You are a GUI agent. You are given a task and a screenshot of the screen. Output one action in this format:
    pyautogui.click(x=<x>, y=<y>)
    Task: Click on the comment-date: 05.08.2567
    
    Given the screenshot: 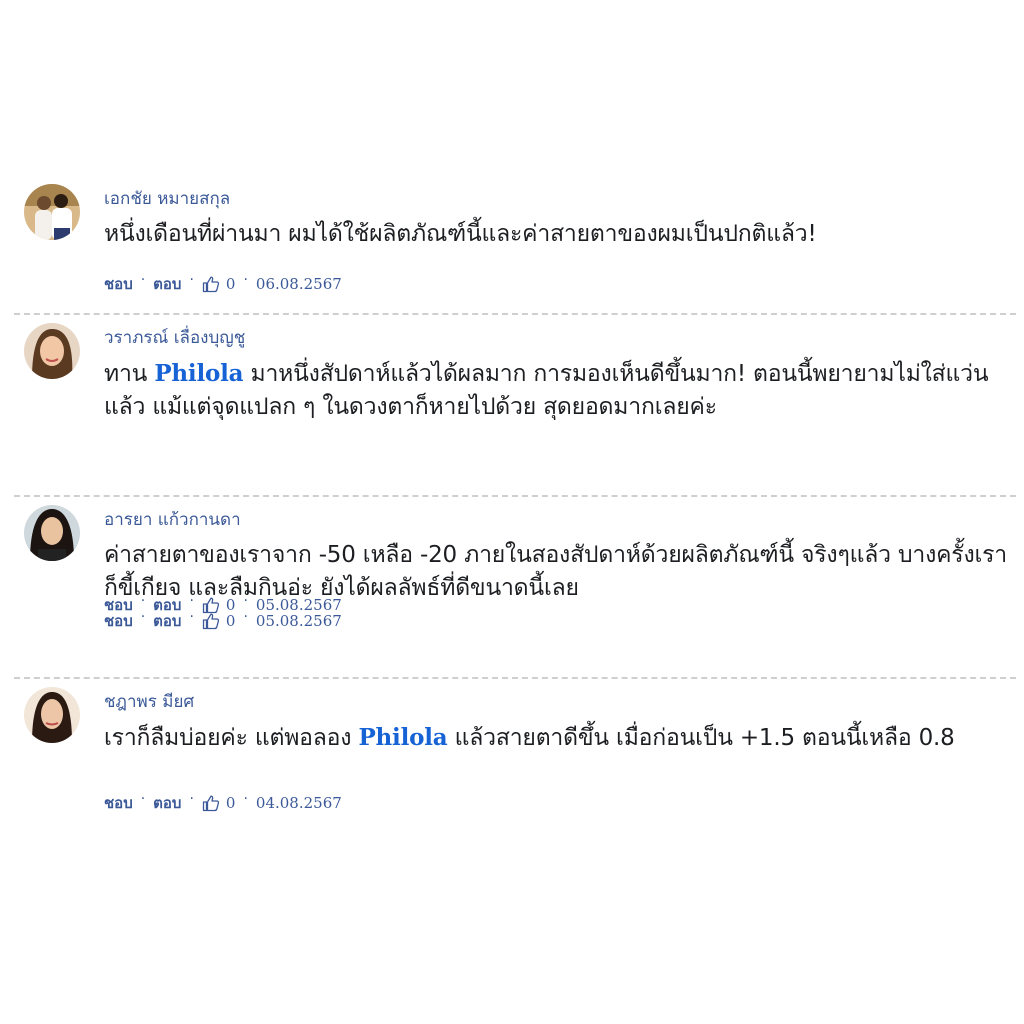 What is the action you would take?
    pyautogui.click(x=299, y=621)
    